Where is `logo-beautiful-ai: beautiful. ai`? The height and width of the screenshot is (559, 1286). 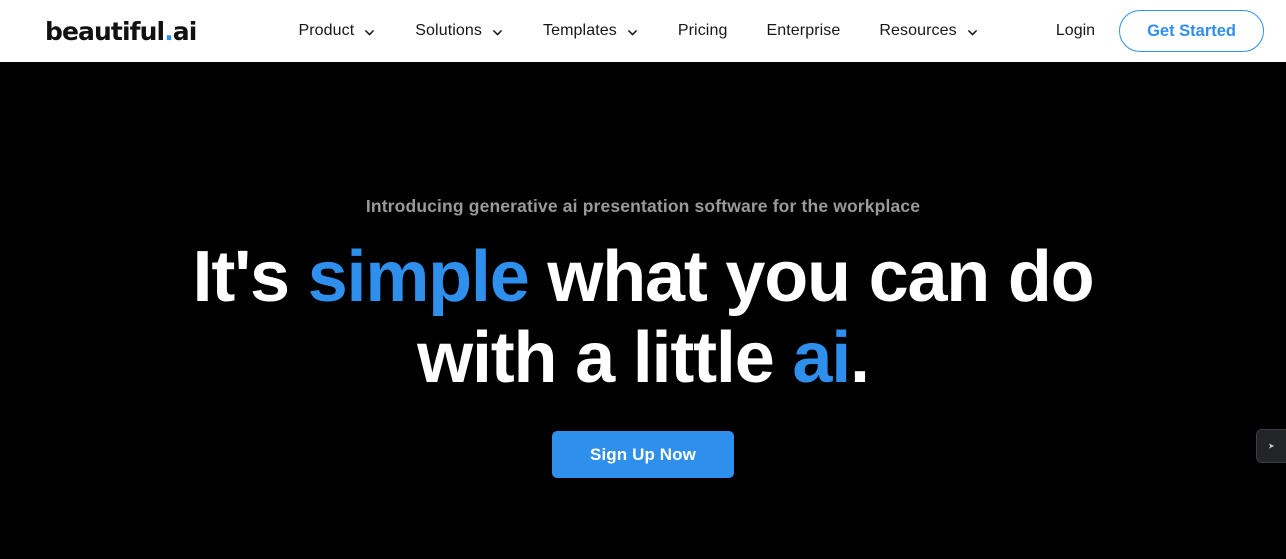 logo-beautiful-ai: beautiful. ai is located at coordinates (121, 31).